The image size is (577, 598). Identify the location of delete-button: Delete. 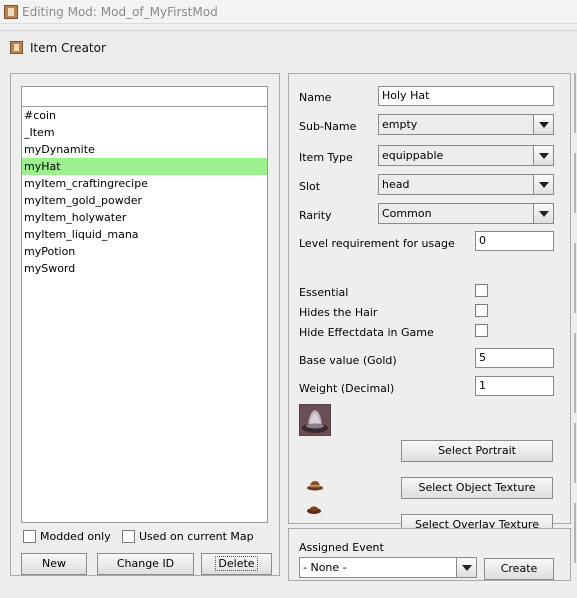
(236, 564).